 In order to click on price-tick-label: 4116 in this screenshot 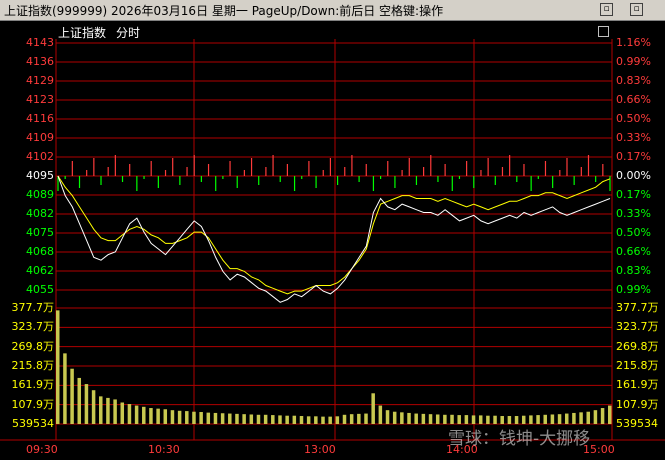, I will do `click(40, 118)`.